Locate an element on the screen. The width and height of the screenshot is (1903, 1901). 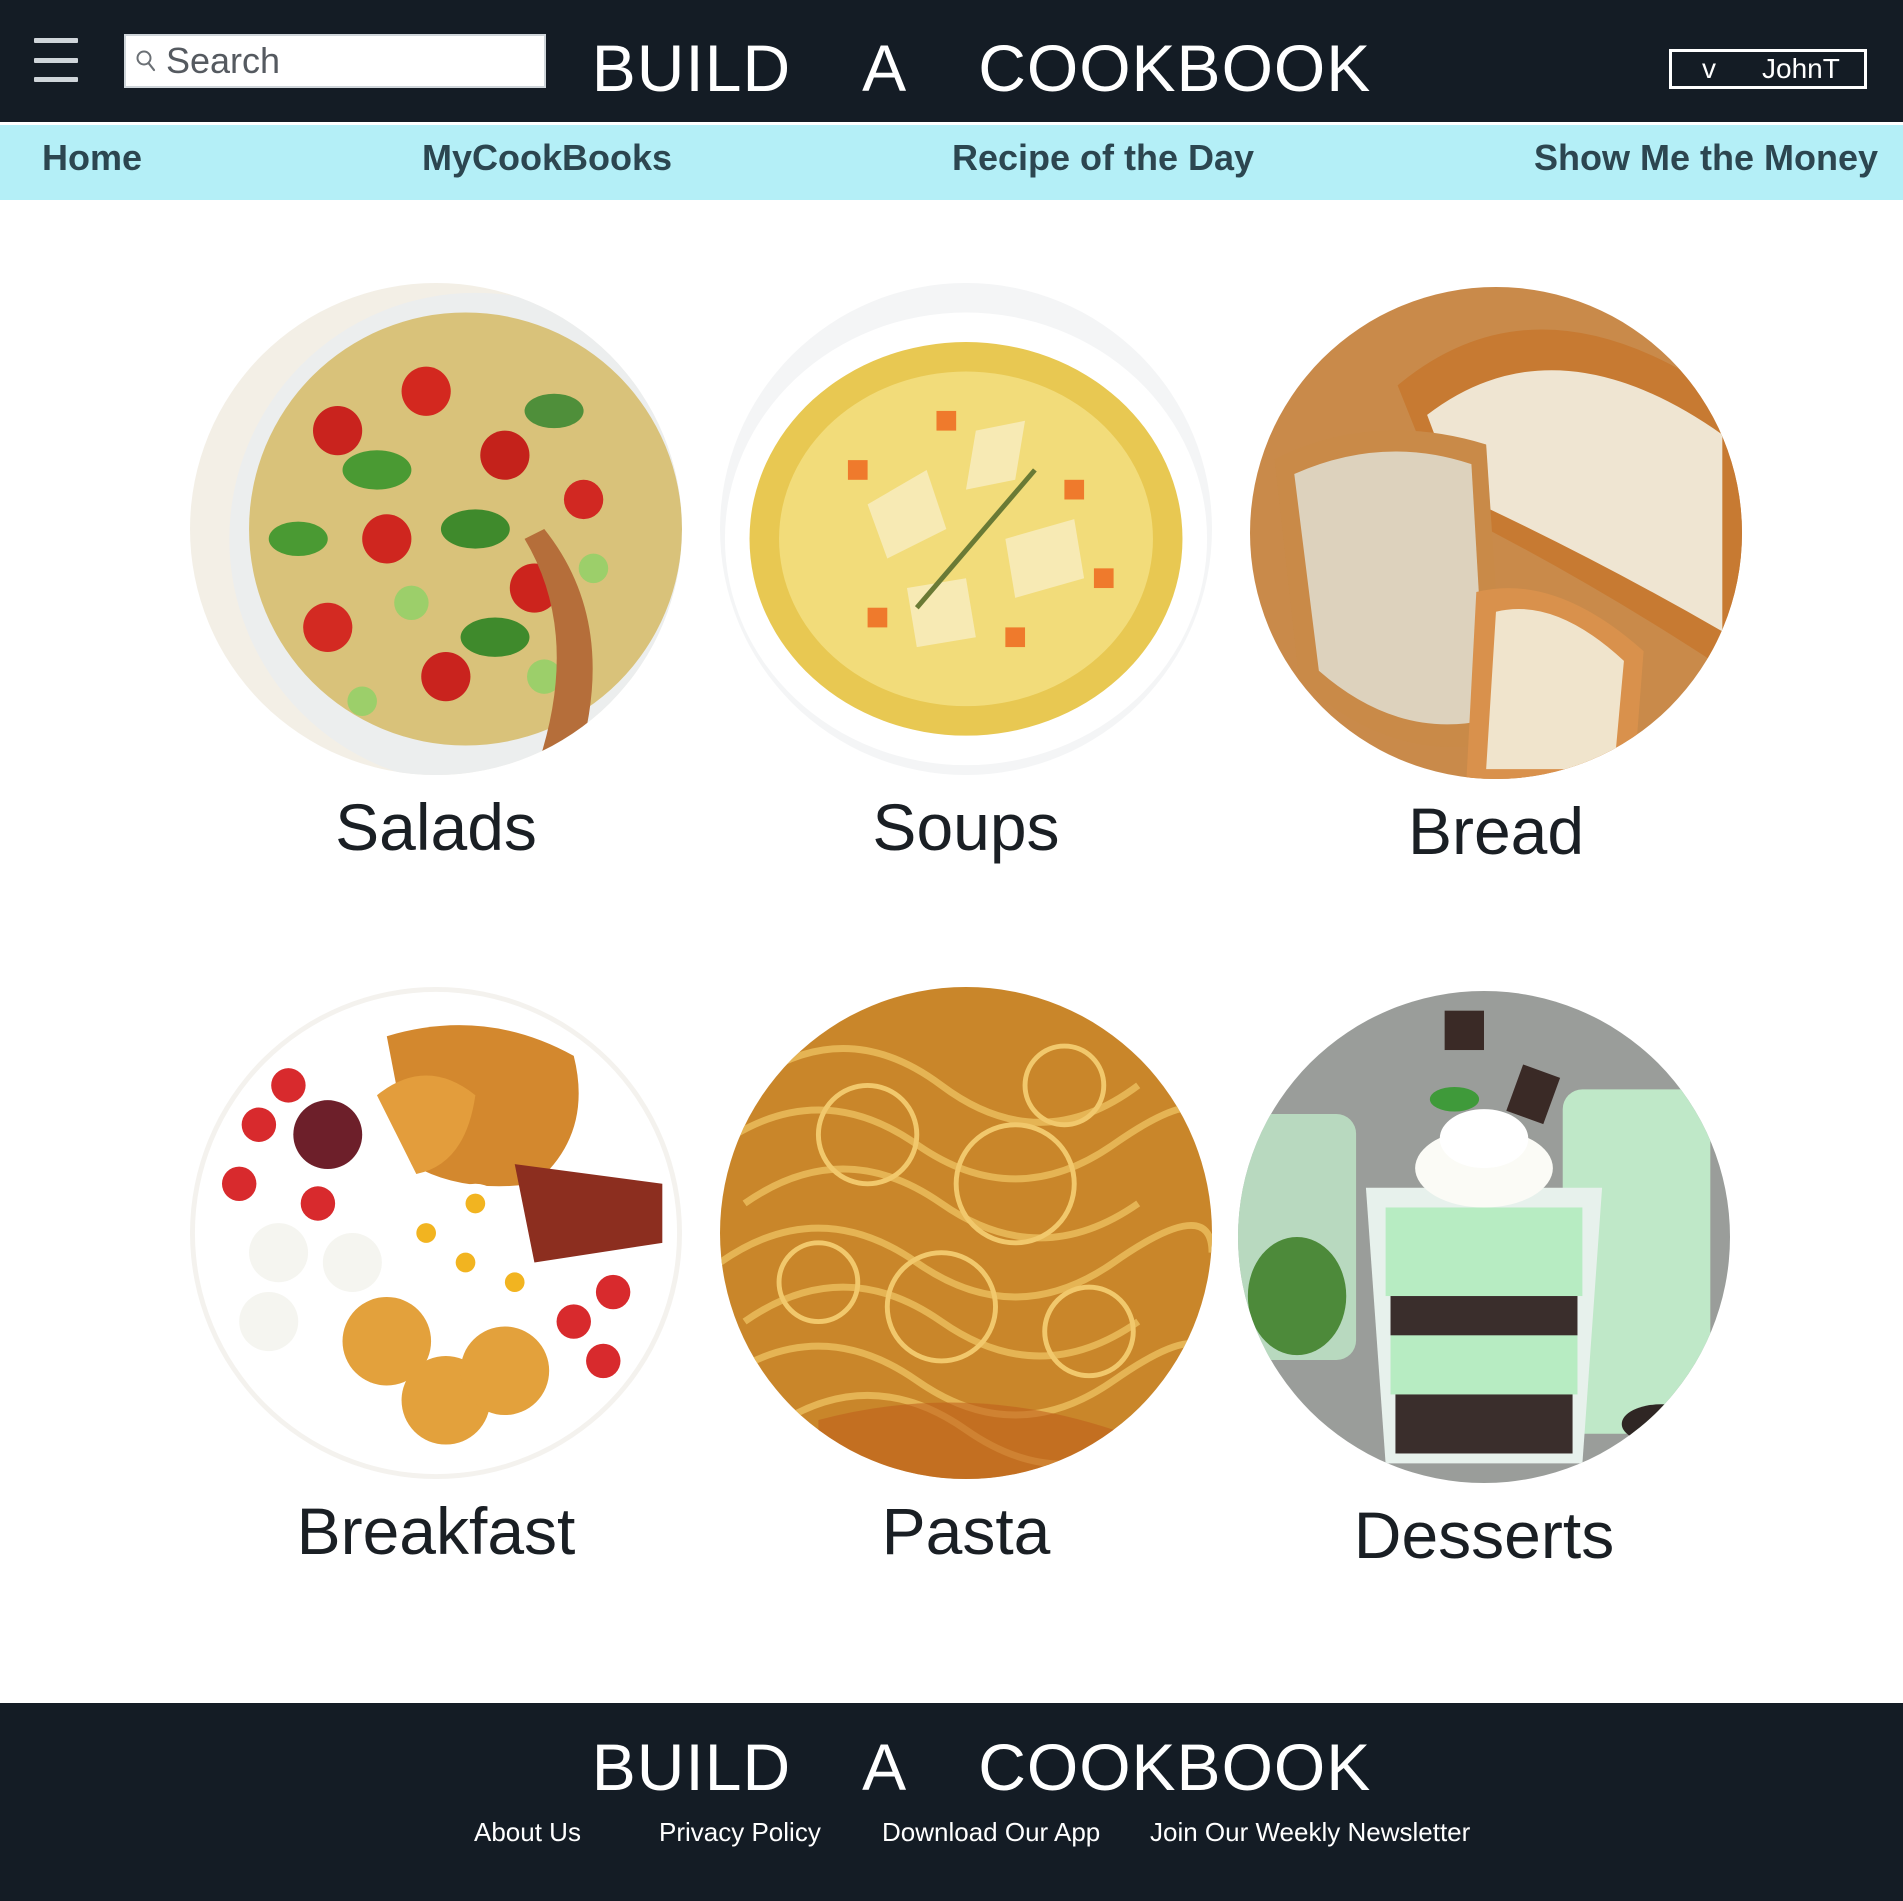
footer-link-about-us: About Us is located at coordinates (527, 1832).